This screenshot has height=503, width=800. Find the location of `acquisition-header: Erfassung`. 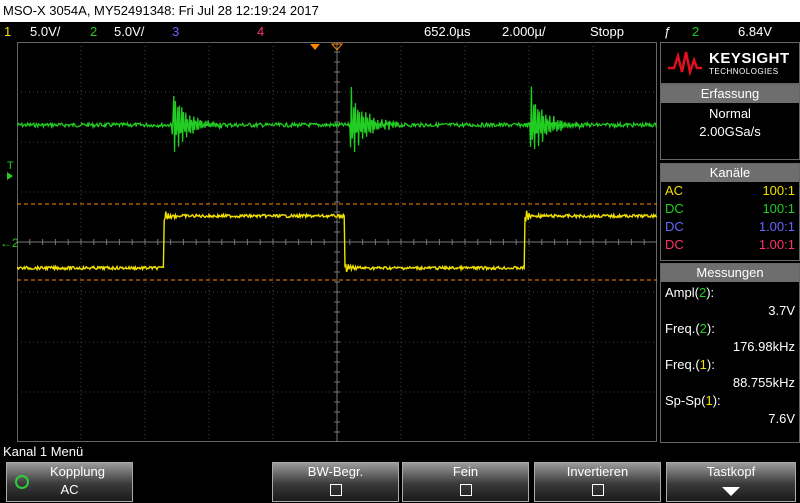

acquisition-header: Erfassung is located at coordinates (730, 94).